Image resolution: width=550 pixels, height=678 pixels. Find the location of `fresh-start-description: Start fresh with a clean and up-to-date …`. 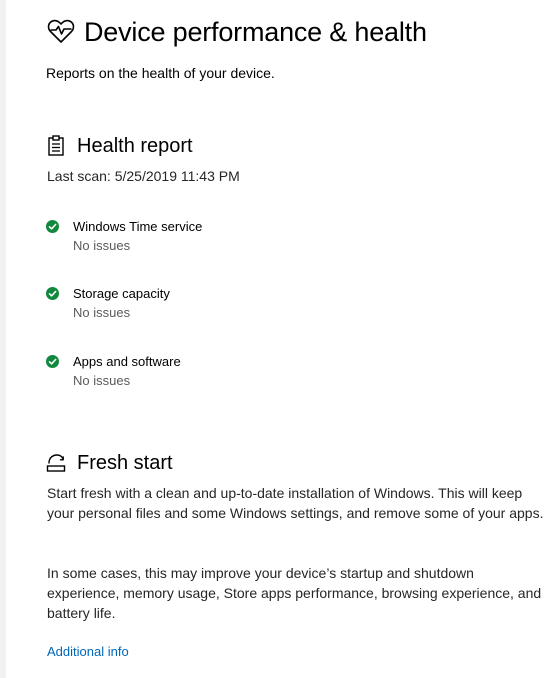

fresh-start-description: Start fresh with a clean and up-to-date … is located at coordinates (295, 503).